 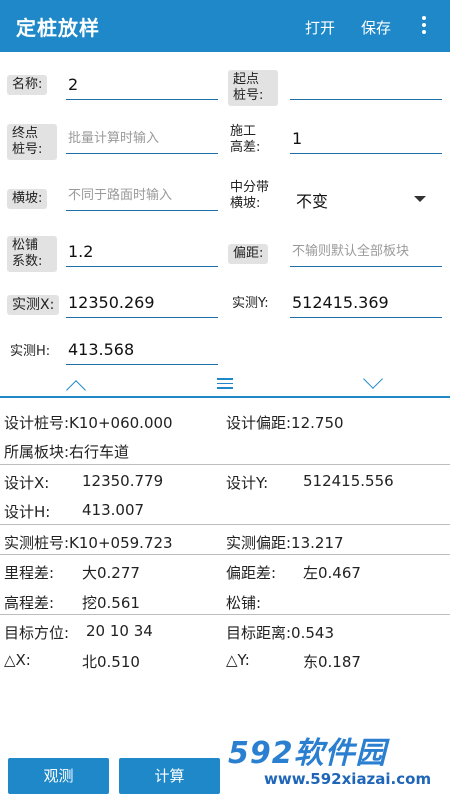 What do you see at coordinates (285, 423) in the screenshot?
I see `design-offset: 设计偏距:12.750` at bounding box center [285, 423].